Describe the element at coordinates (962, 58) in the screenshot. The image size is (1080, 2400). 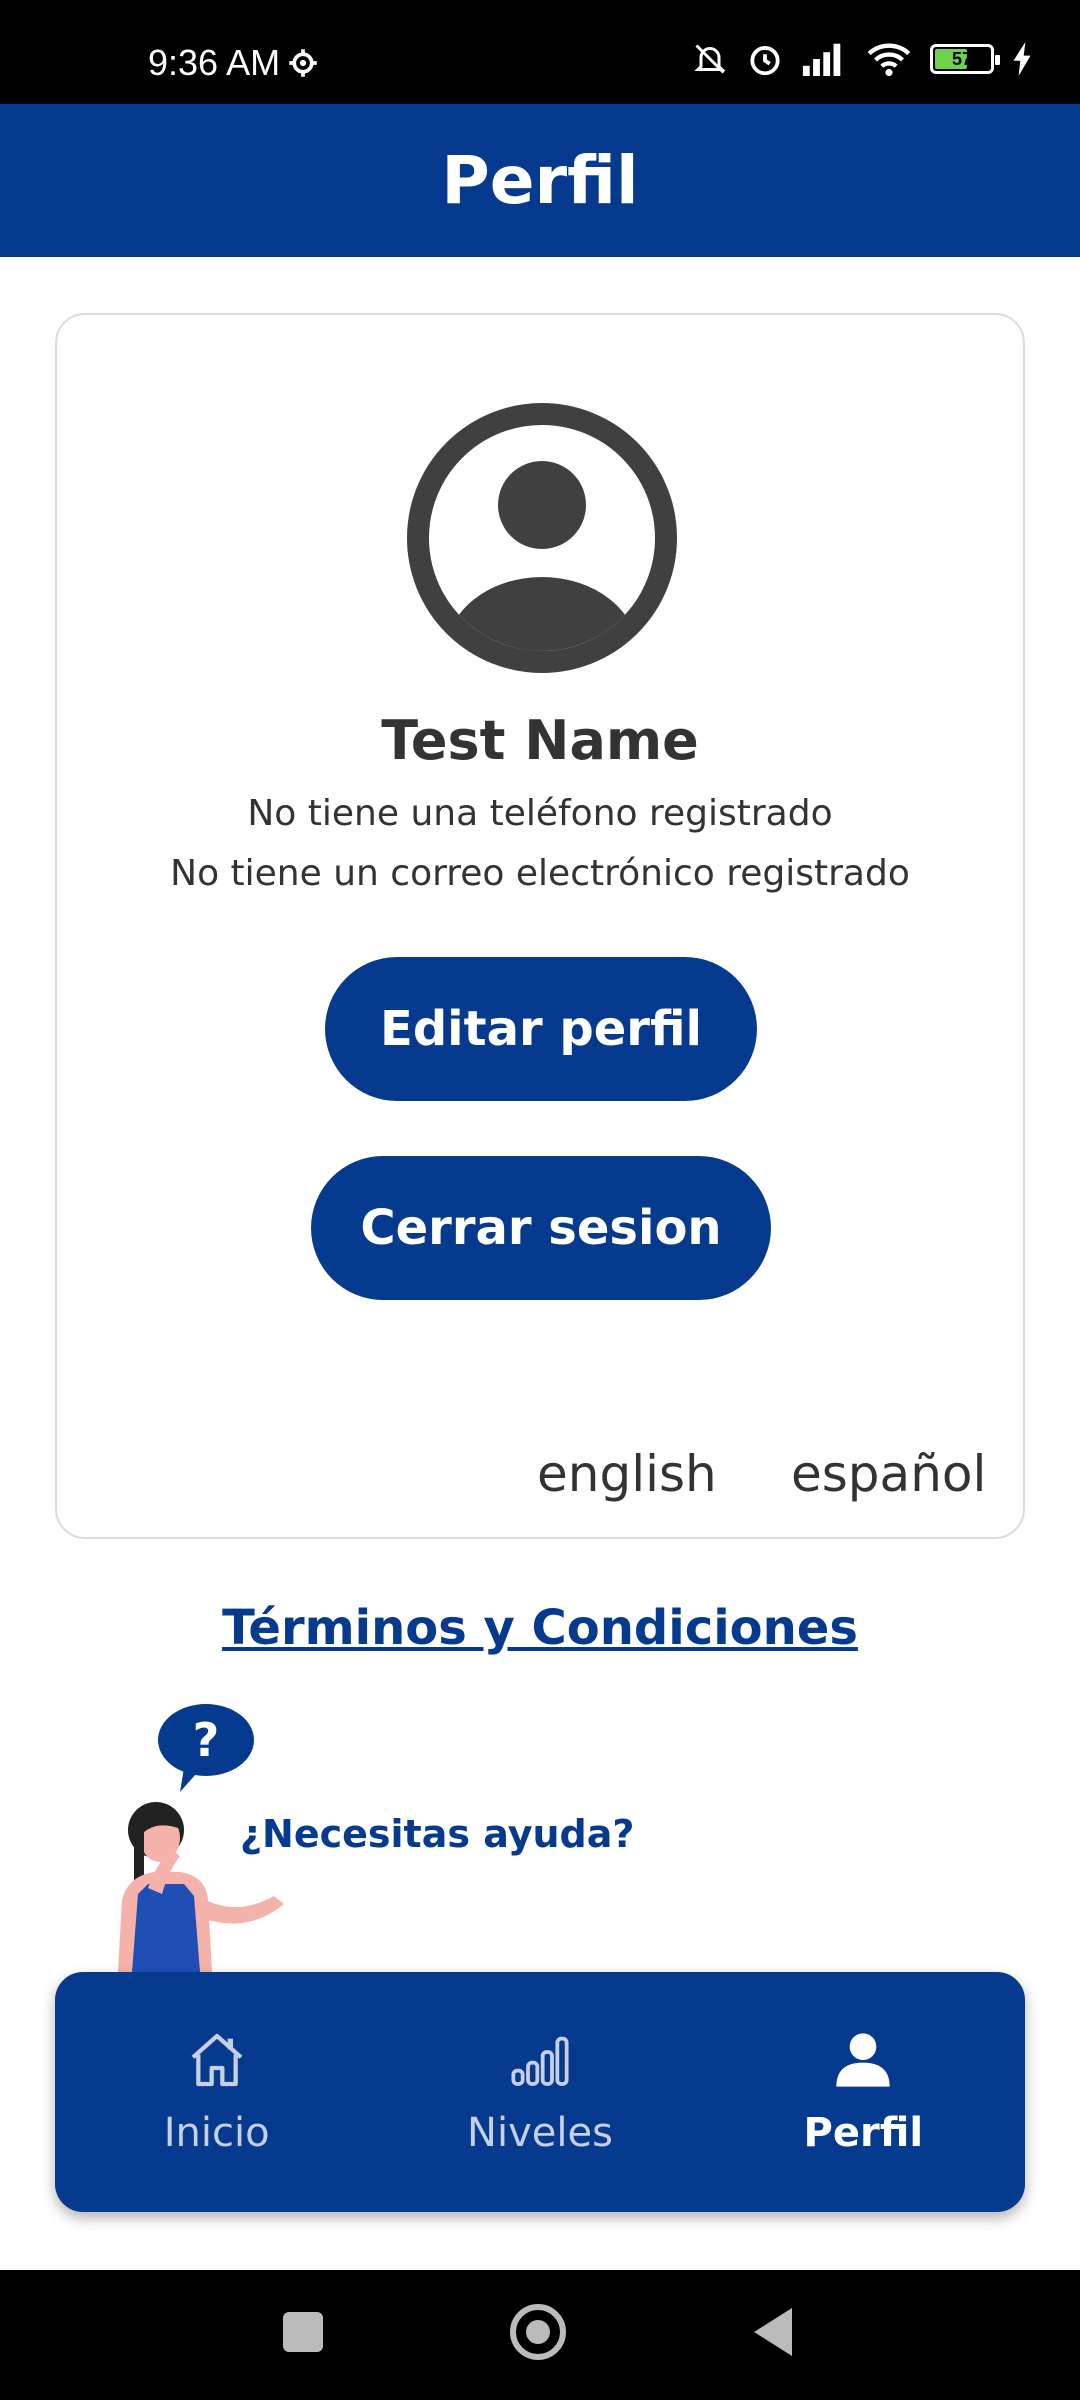
I see `battery-level: 57` at that location.